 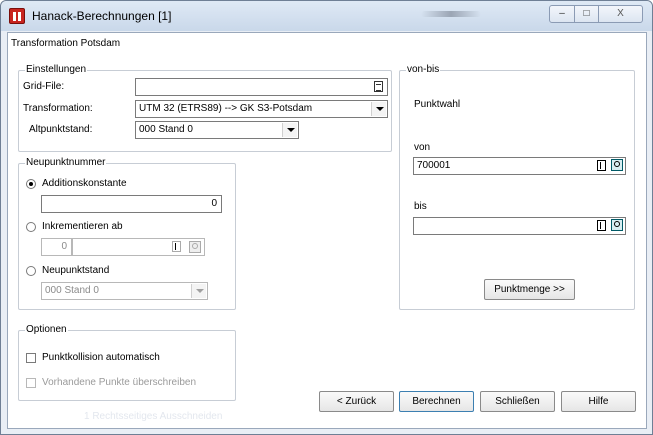 What do you see at coordinates (226, 108) in the screenshot?
I see `transformation-value: UTM 32 (ETRS89) --> GK S3-Potsdam` at bounding box center [226, 108].